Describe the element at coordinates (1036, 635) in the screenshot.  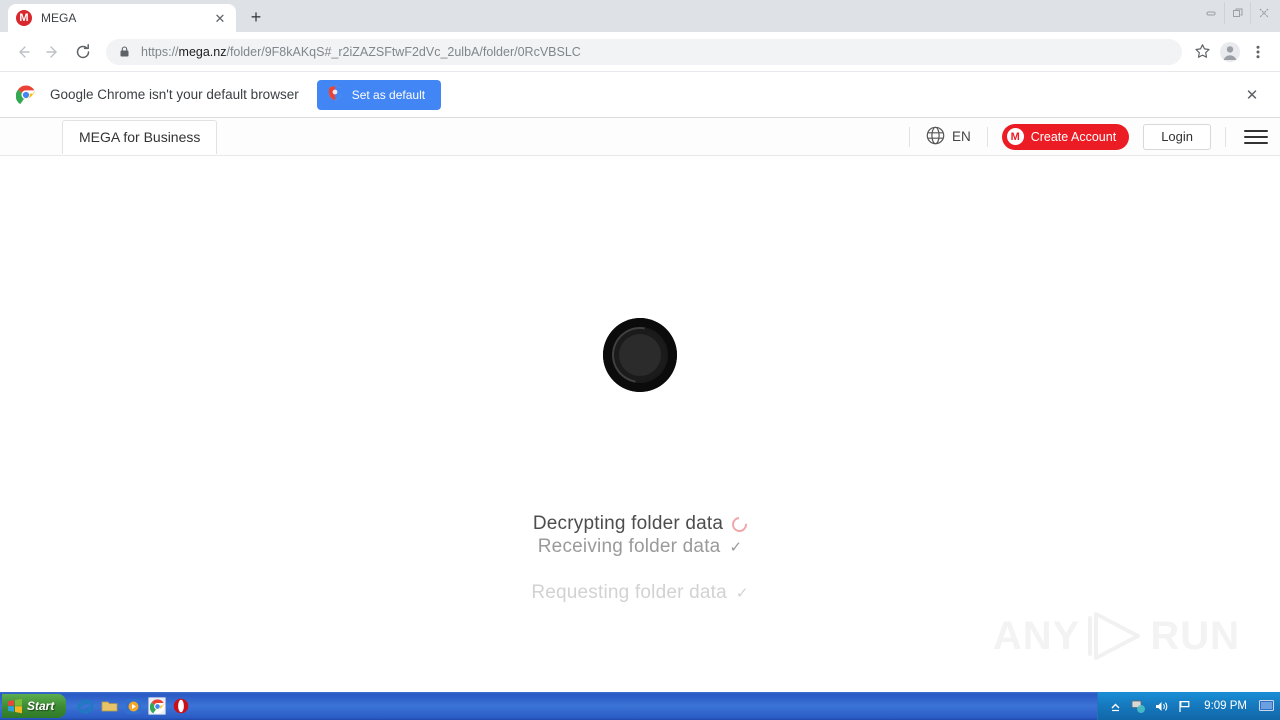
I see `watermark-text-left: ANY` at that location.